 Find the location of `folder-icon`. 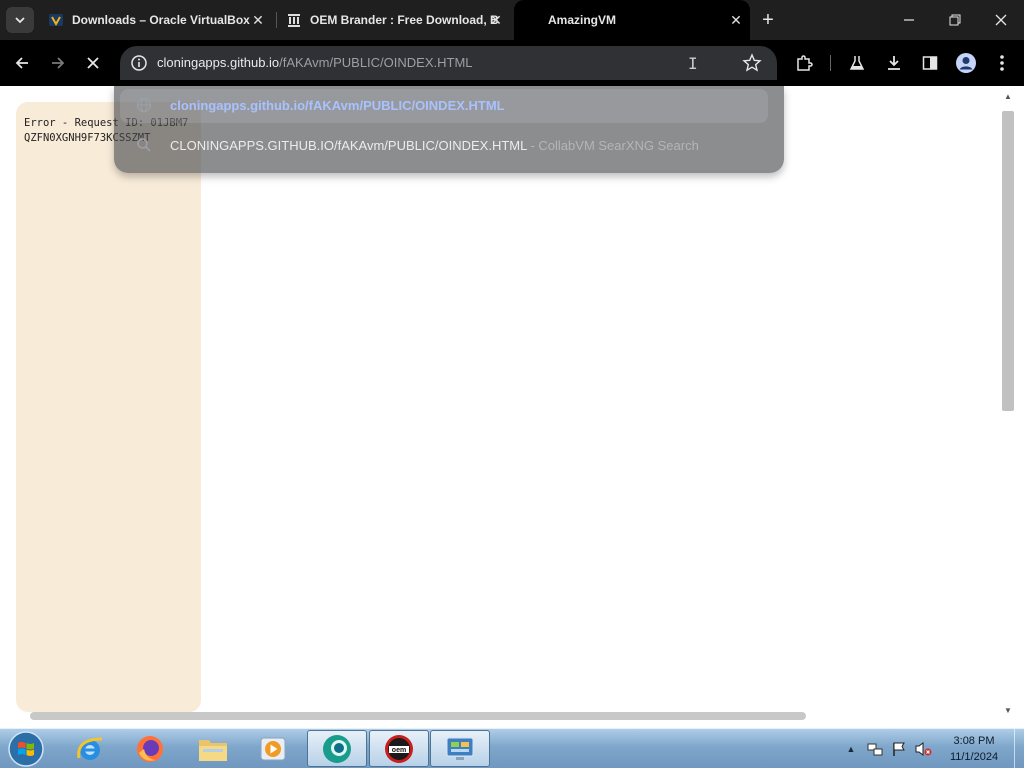

folder-icon is located at coordinates (213, 750).